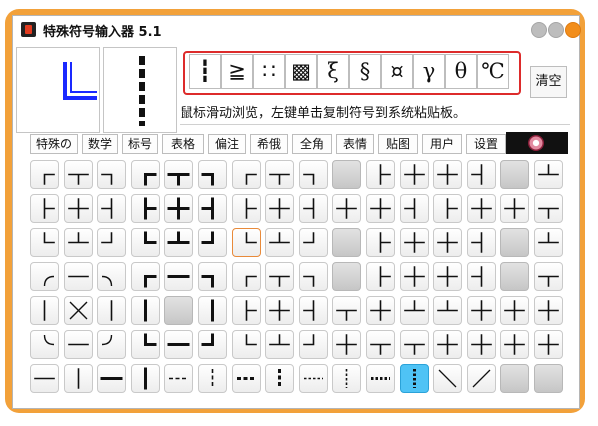  I want to click on symbol-button: ∷, so click(269, 71).